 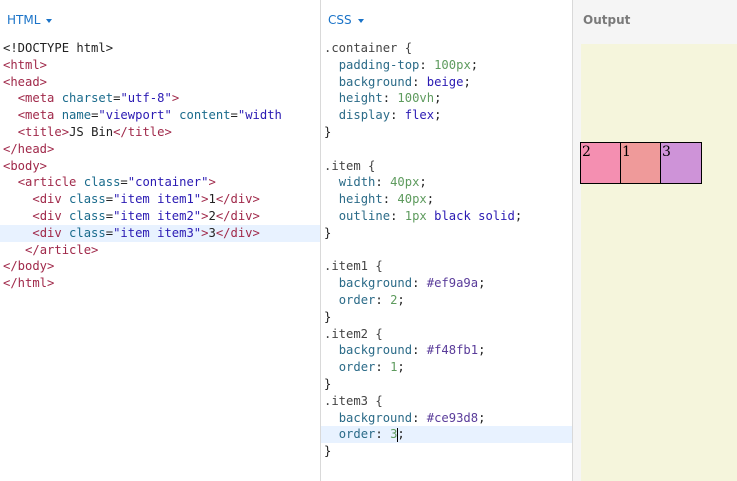 I want to click on code-line: .item1 {, so click(x=446, y=266).